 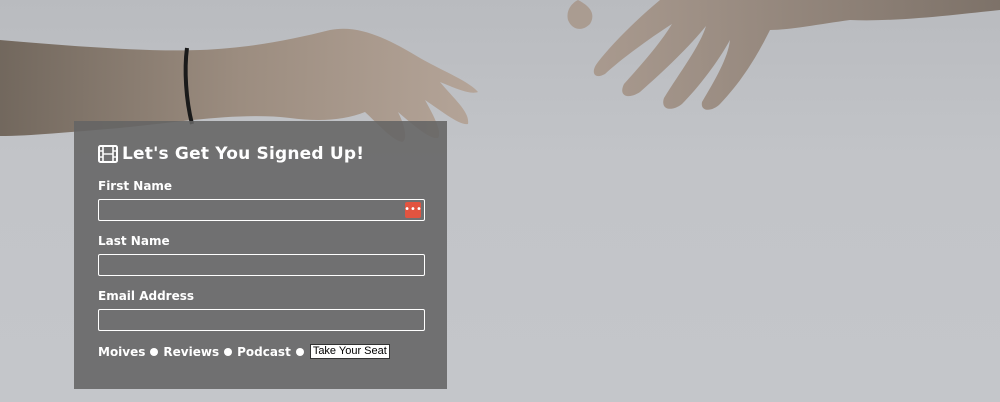 I want to click on first-name-field-wrapper: •••, so click(x=261, y=210).